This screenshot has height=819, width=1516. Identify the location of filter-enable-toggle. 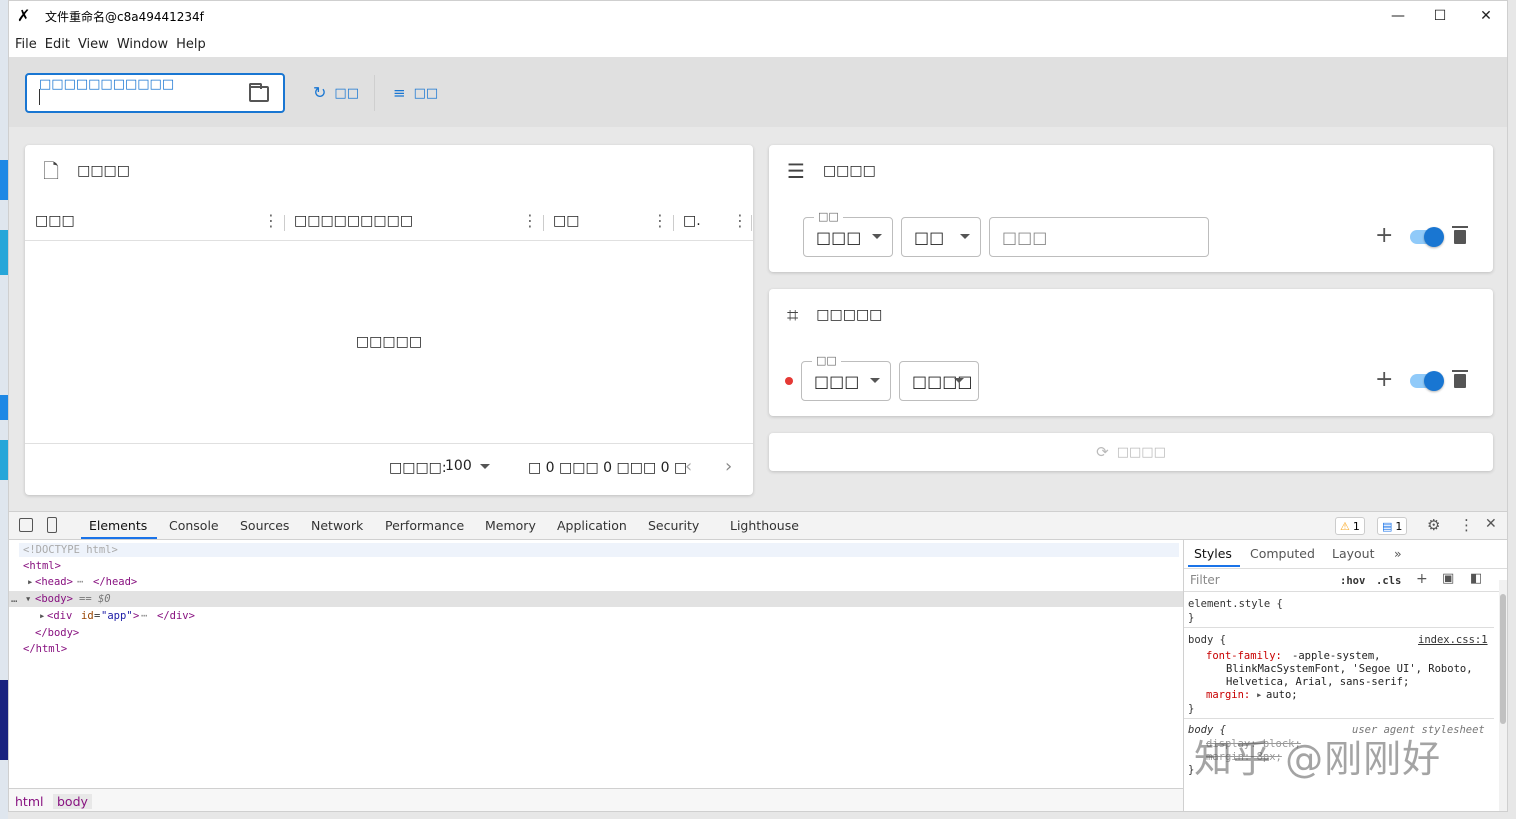
(1425, 237).